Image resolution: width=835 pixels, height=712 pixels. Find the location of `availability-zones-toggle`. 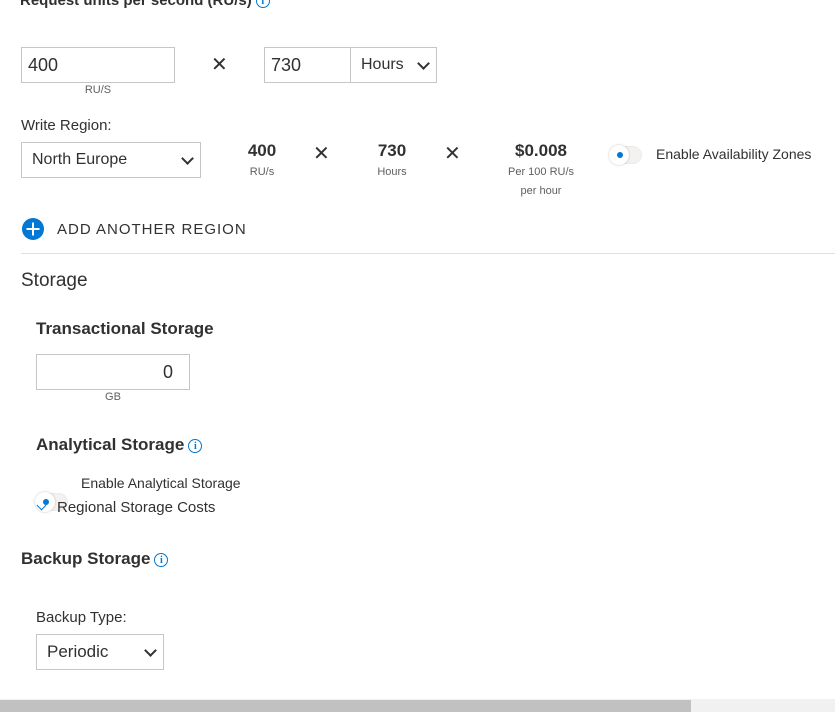

availability-zones-toggle is located at coordinates (625, 155).